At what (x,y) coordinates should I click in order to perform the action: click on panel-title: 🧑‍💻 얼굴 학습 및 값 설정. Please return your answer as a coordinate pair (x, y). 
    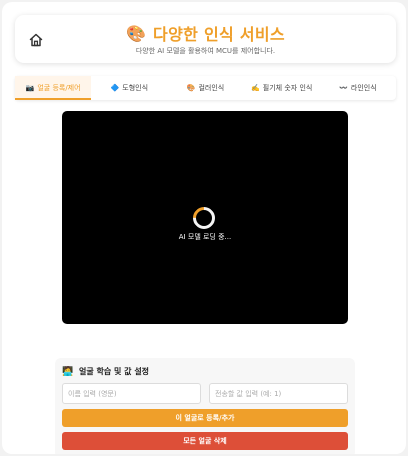
    Looking at the image, I should click on (105, 371).